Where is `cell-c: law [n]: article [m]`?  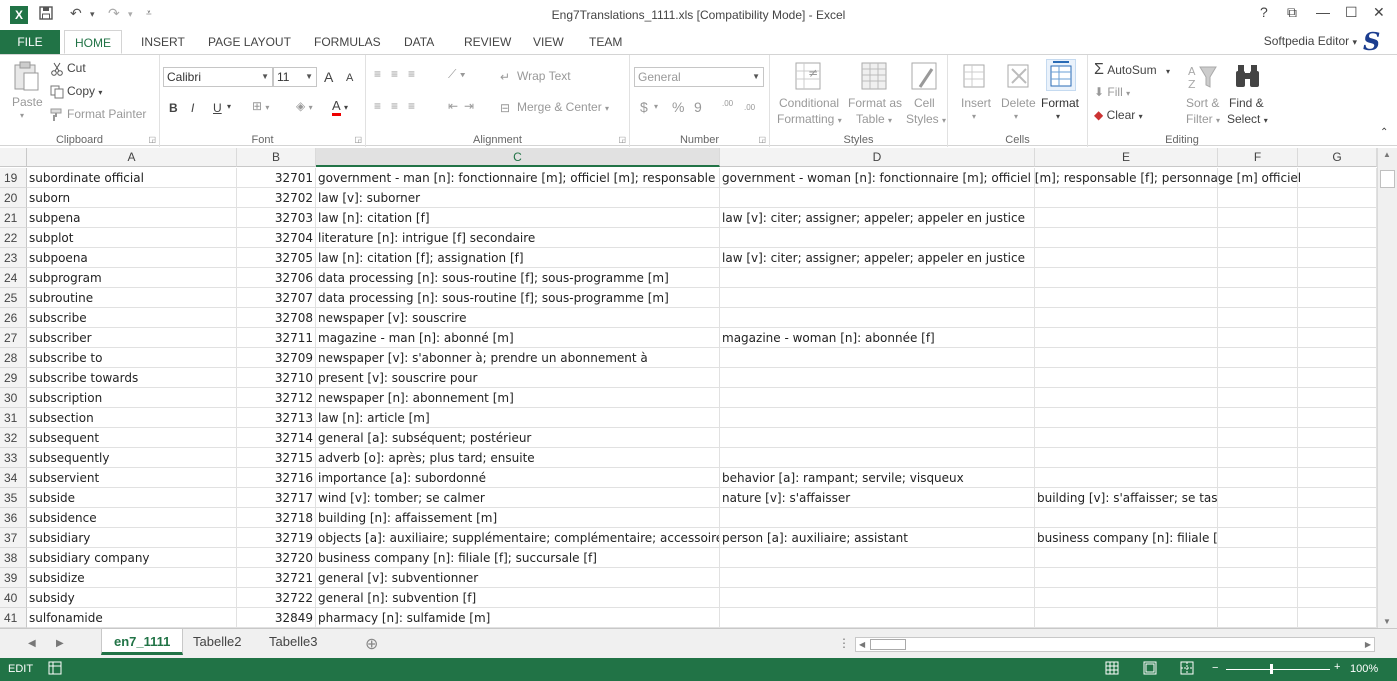
cell-c: law [n]: article [m] is located at coordinates (518, 418).